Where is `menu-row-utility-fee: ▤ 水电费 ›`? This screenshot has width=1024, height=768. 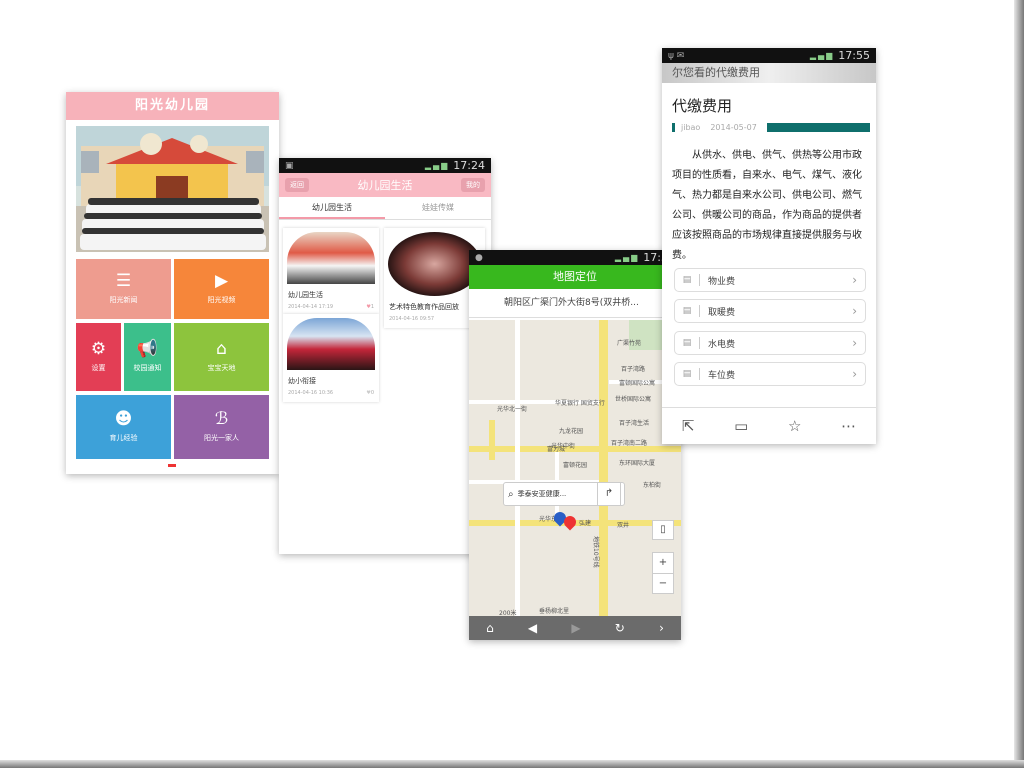
menu-row-utility-fee: ▤ 水电费 › is located at coordinates (770, 343).